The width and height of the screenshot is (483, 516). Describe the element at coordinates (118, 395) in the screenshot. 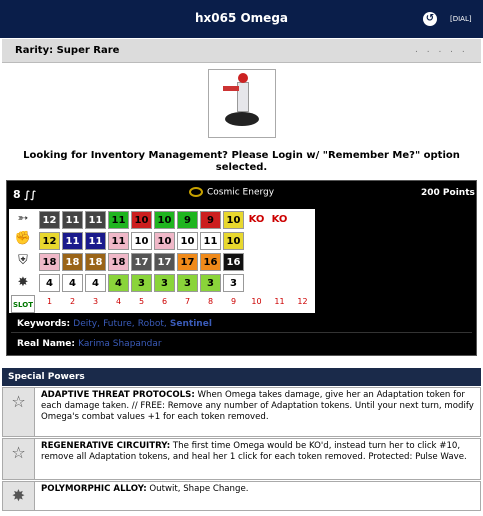

I see `power-name: ADAPTIVE THREAT PROTOCOLS:` at that location.